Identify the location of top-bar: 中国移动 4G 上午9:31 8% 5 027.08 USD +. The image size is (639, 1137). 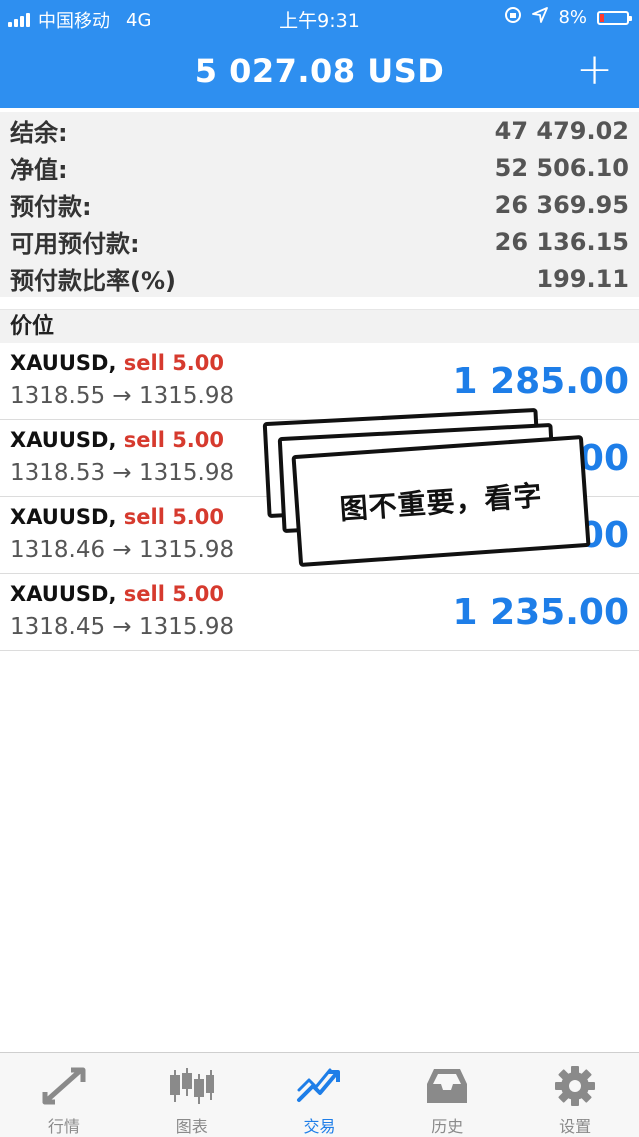
(319, 54).